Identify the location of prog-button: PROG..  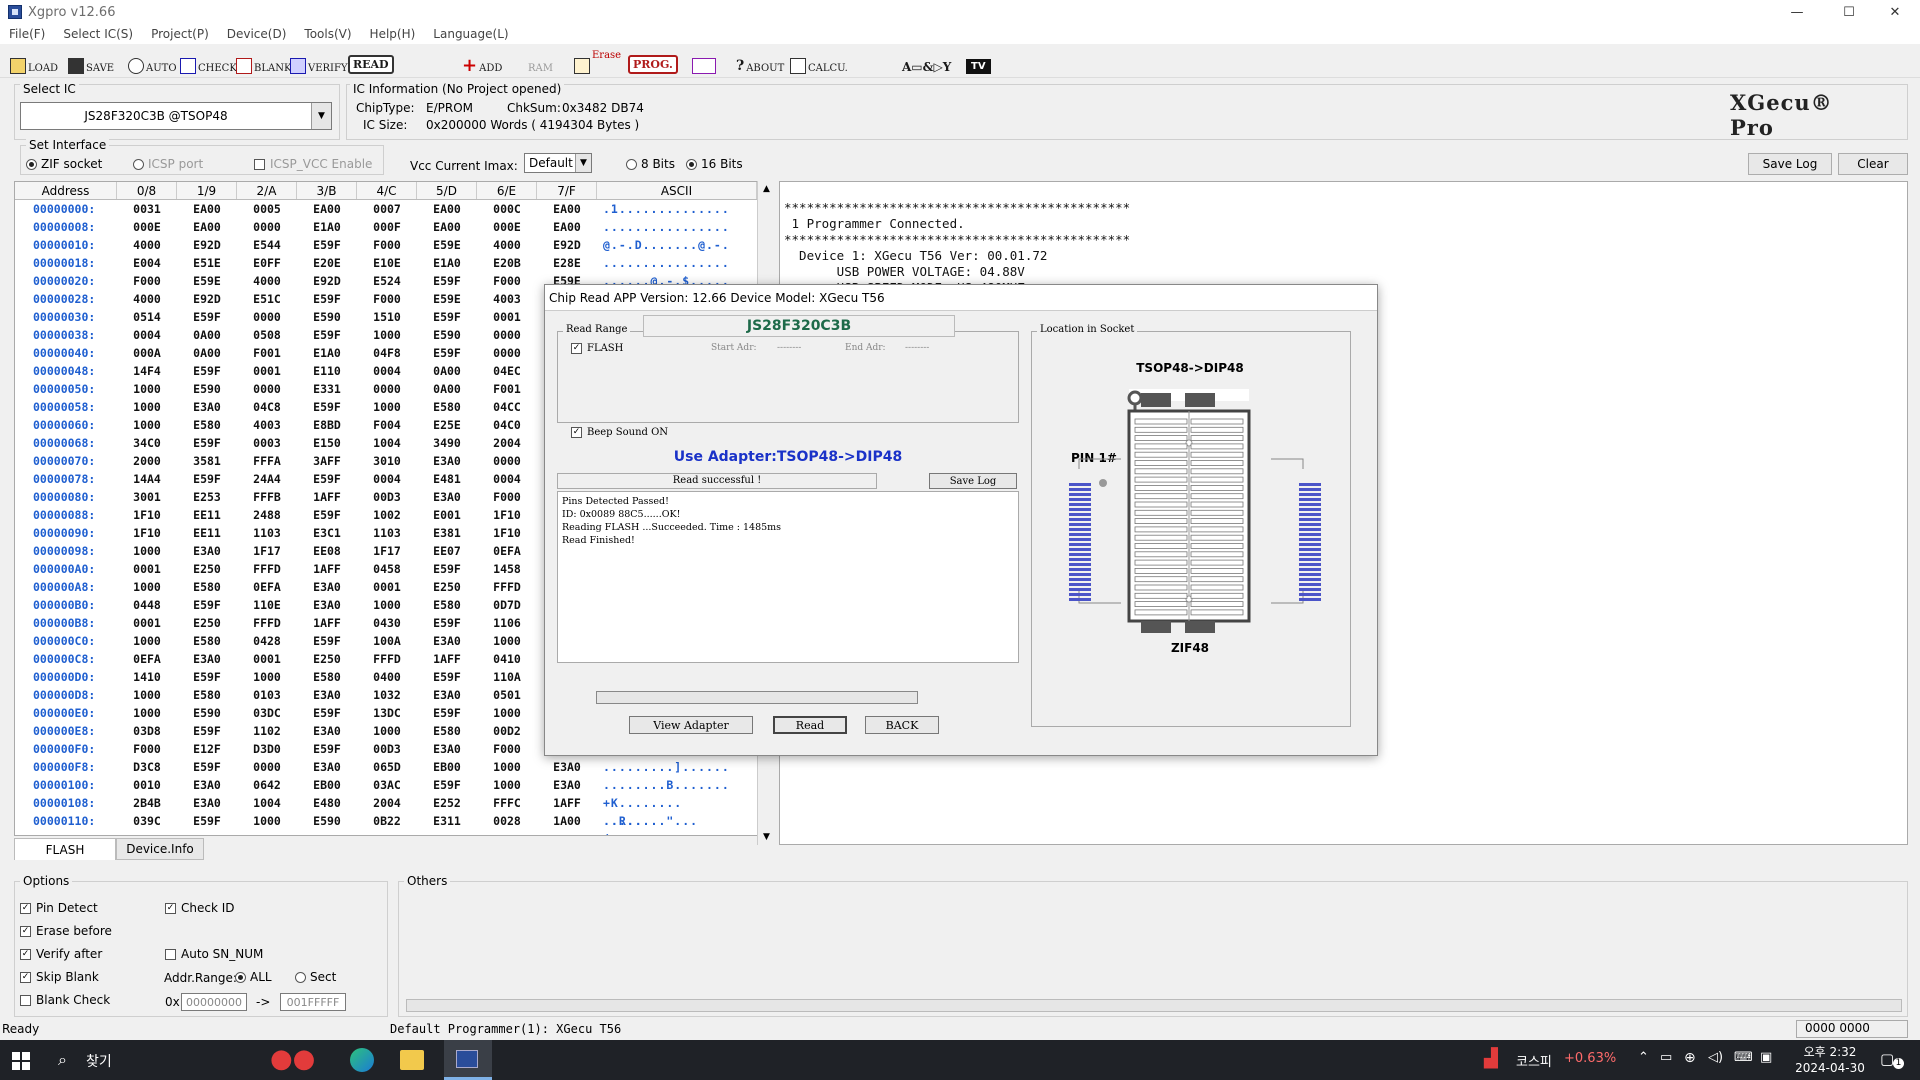
(653, 62).